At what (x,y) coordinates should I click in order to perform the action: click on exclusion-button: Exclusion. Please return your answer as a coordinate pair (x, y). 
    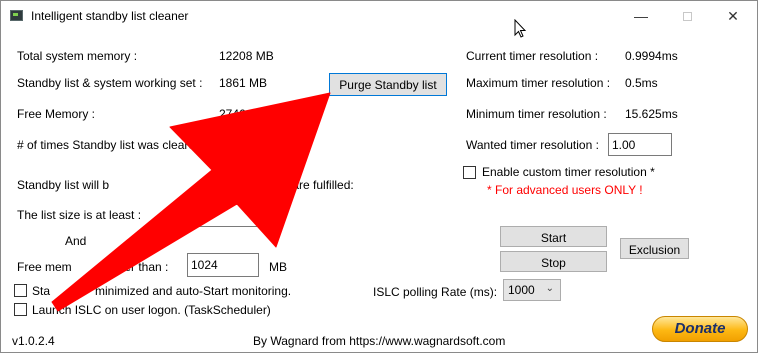
    Looking at the image, I should click on (654, 248).